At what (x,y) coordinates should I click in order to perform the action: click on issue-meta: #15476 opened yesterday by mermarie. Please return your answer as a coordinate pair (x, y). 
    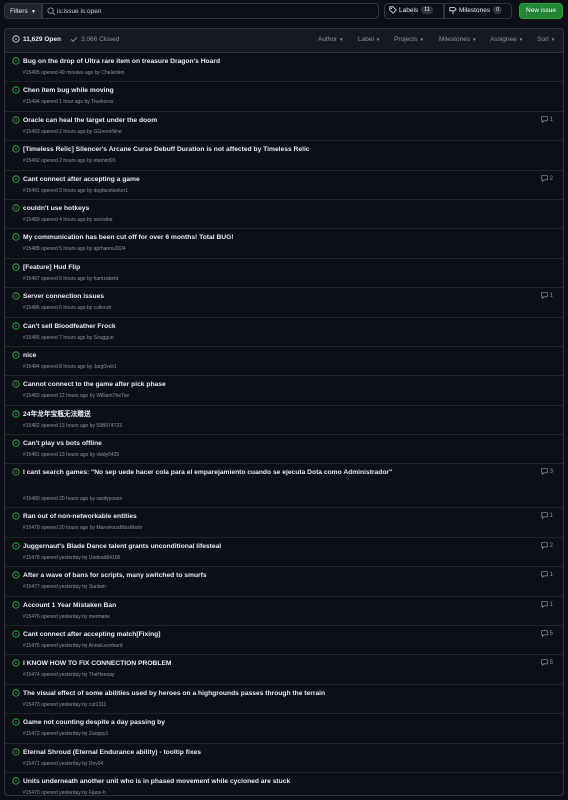
    Looking at the image, I should click on (66, 616).